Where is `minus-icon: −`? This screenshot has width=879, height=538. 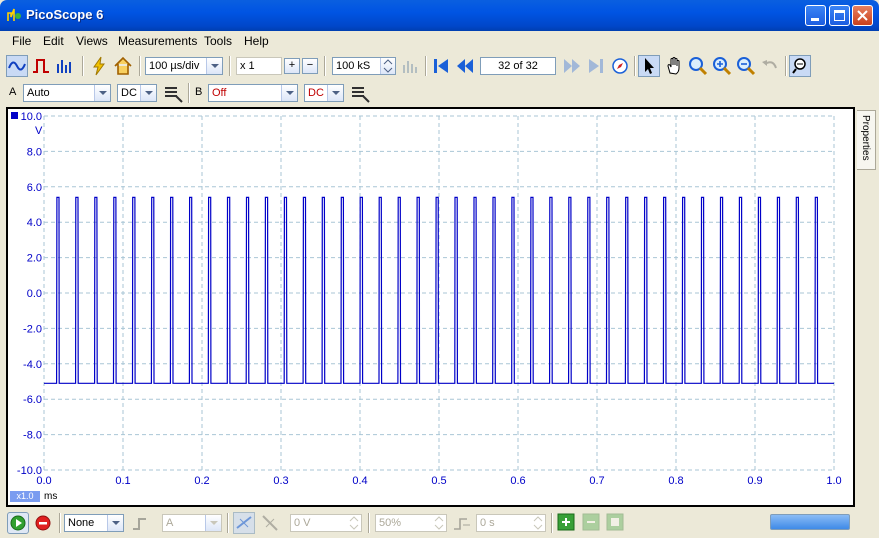 minus-icon: − is located at coordinates (310, 65).